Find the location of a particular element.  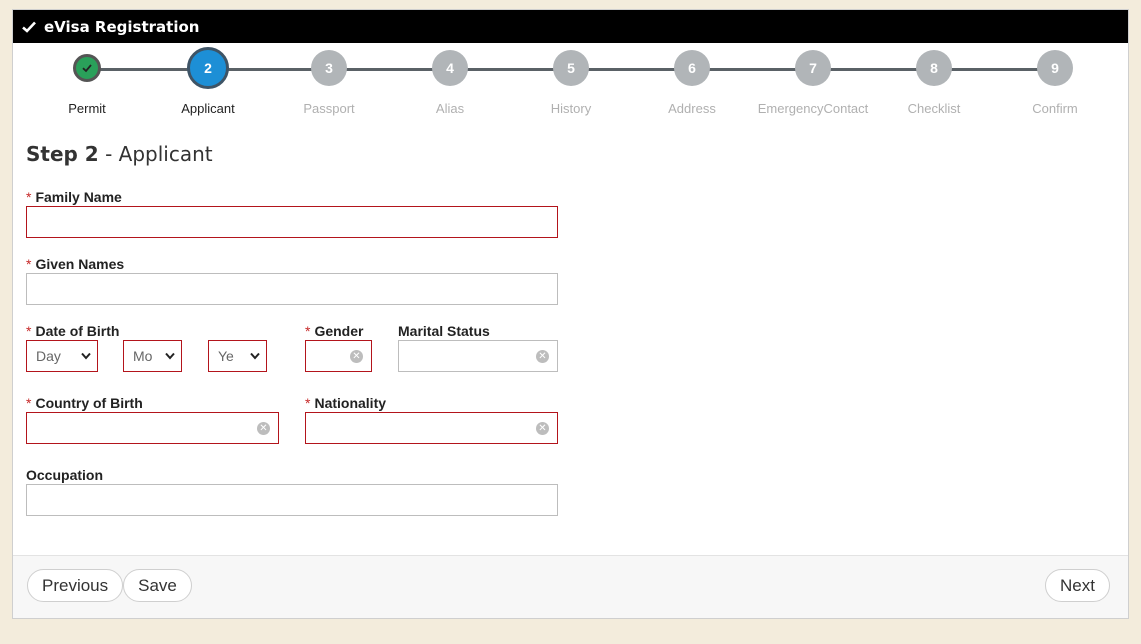

gender-label: * Gender is located at coordinates (334, 331).